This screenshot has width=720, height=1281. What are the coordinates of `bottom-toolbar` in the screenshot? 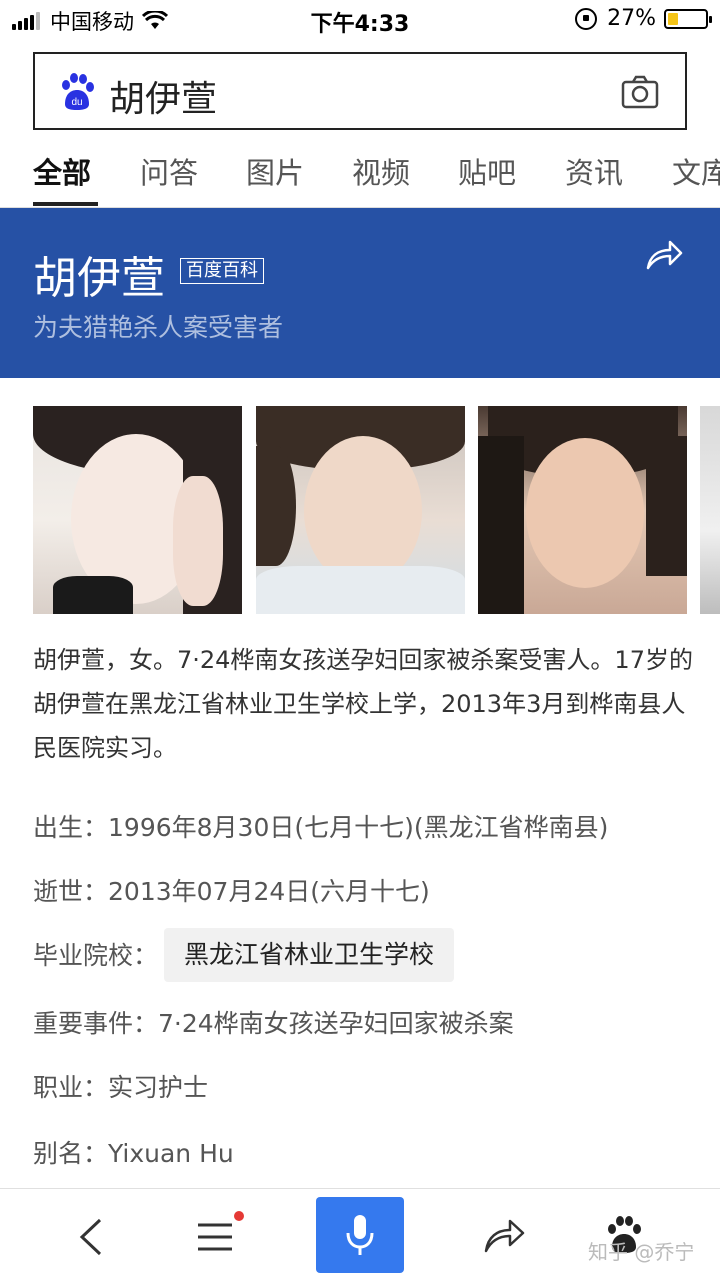 It's located at (360, 1234).